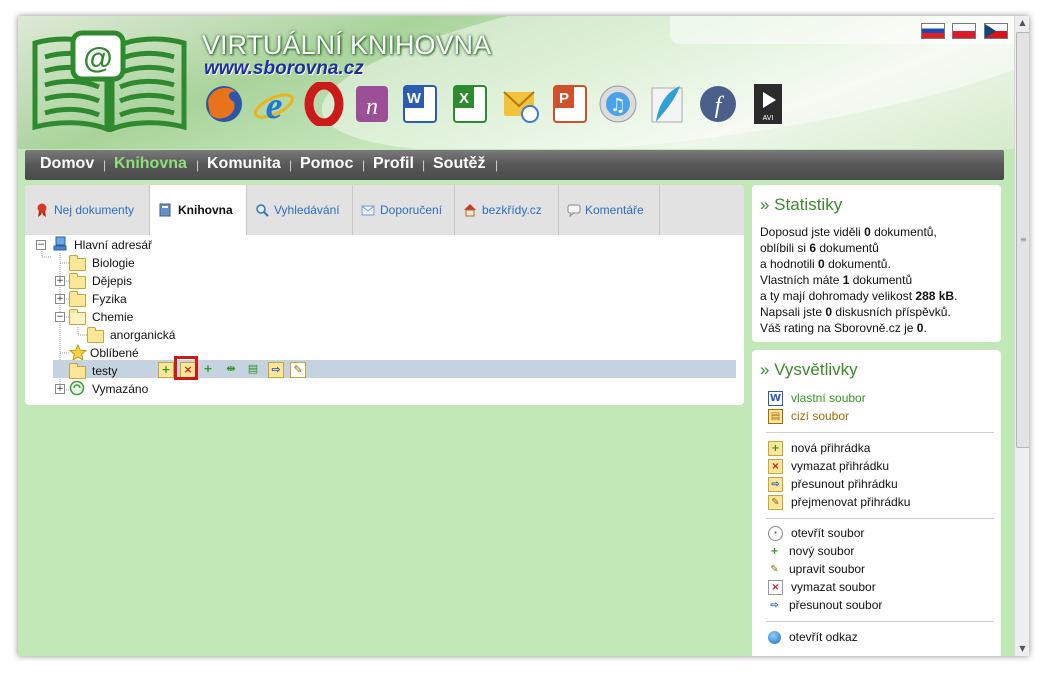 The image size is (1049, 673). Describe the element at coordinates (326, 164) in the screenshot. I see `nav-pomoc: Pomoc` at that location.